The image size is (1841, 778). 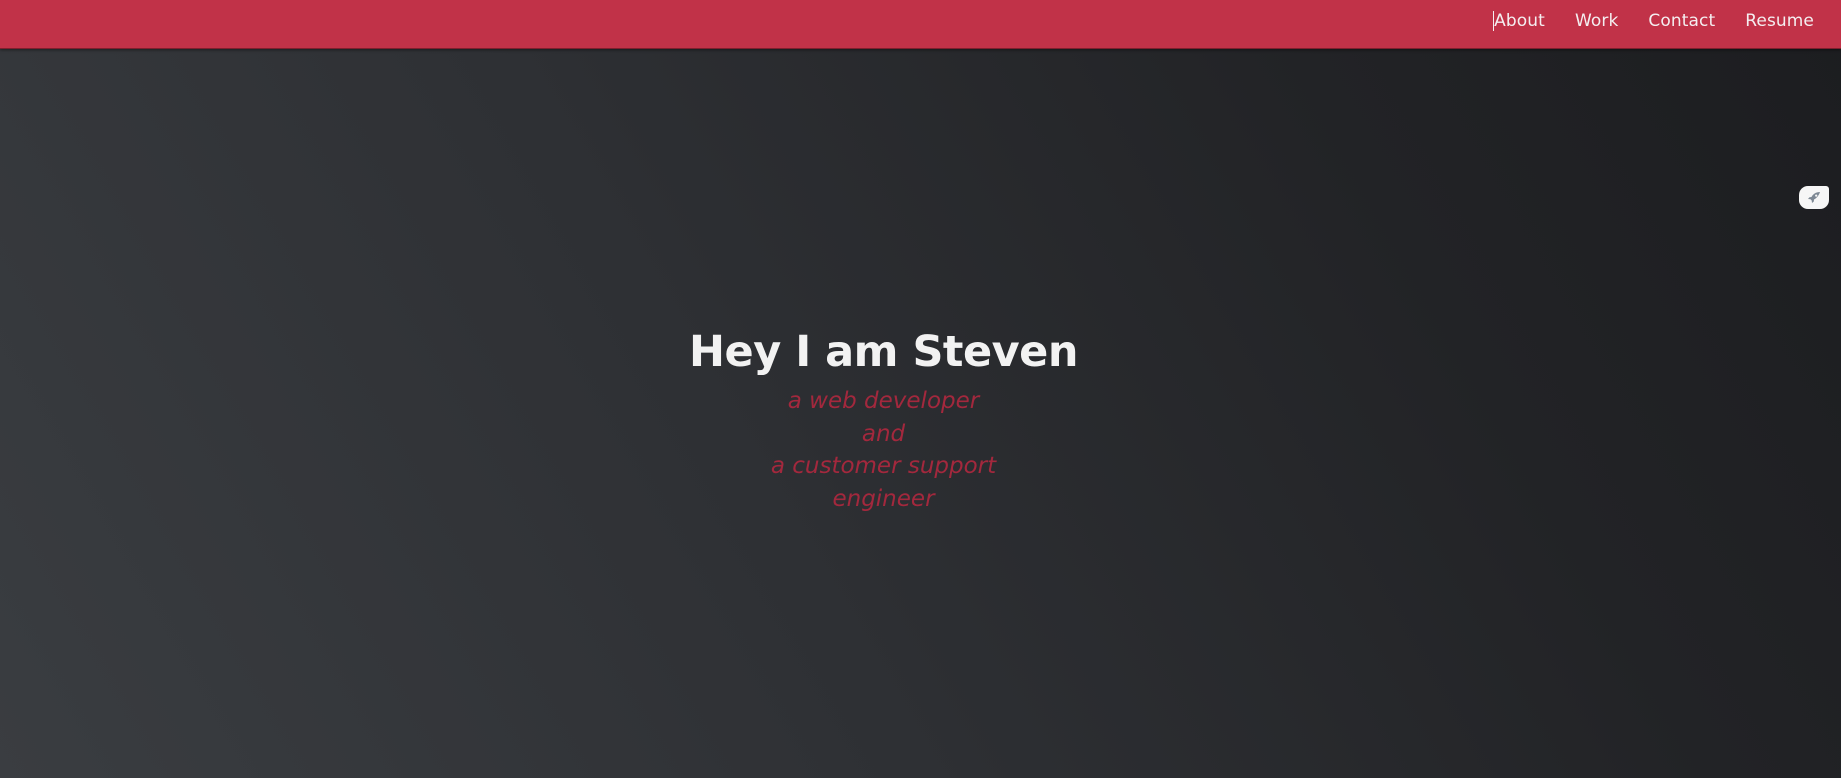 I want to click on nav-menu: About Work Contact Resume, so click(x=1653, y=21).